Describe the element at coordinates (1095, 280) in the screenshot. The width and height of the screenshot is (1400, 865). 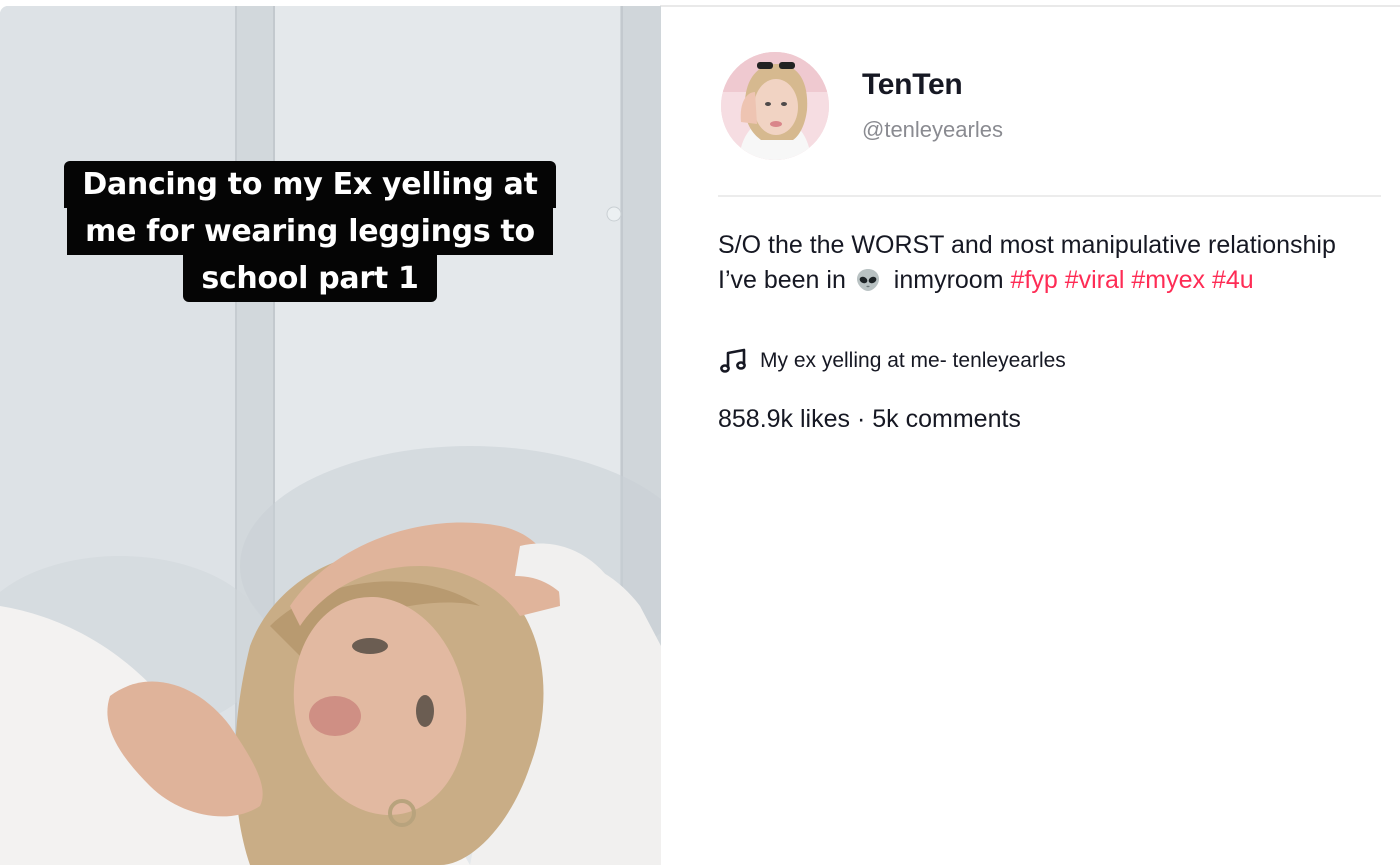
I see `hashtag-link: #viral` at that location.